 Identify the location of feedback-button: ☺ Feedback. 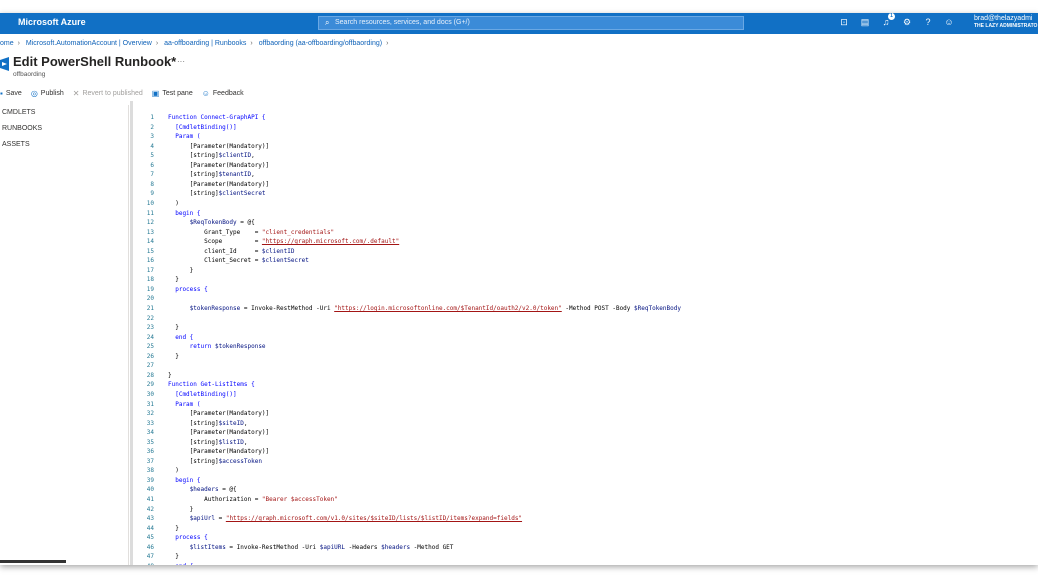
(223, 93).